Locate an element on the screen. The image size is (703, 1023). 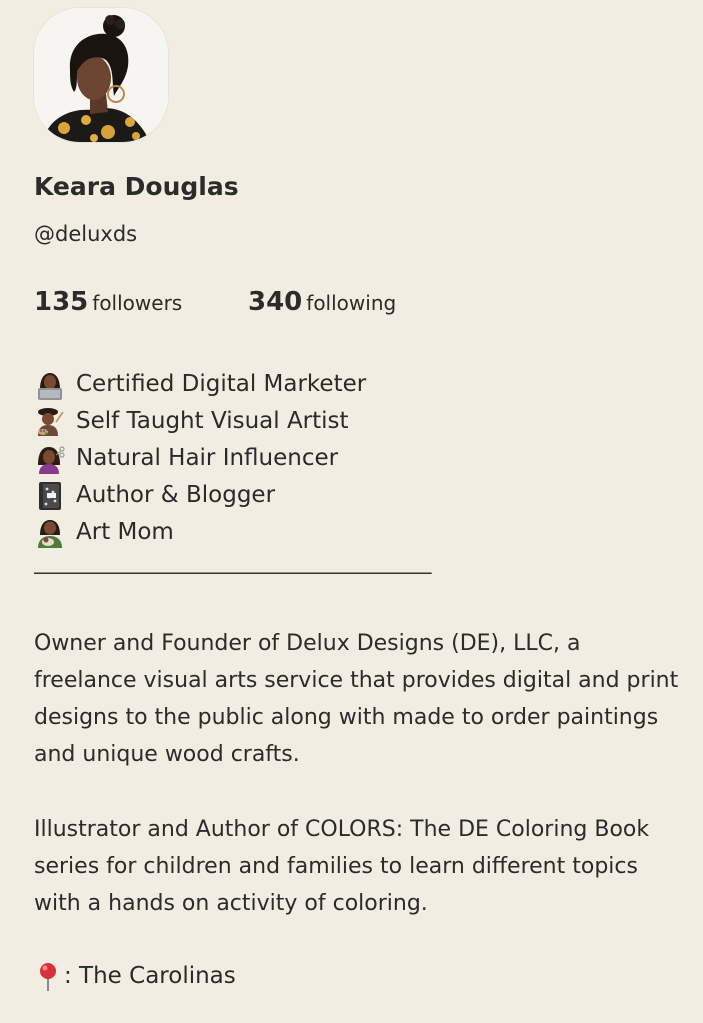
bio-line: Author & Blogger is located at coordinates (200, 495).